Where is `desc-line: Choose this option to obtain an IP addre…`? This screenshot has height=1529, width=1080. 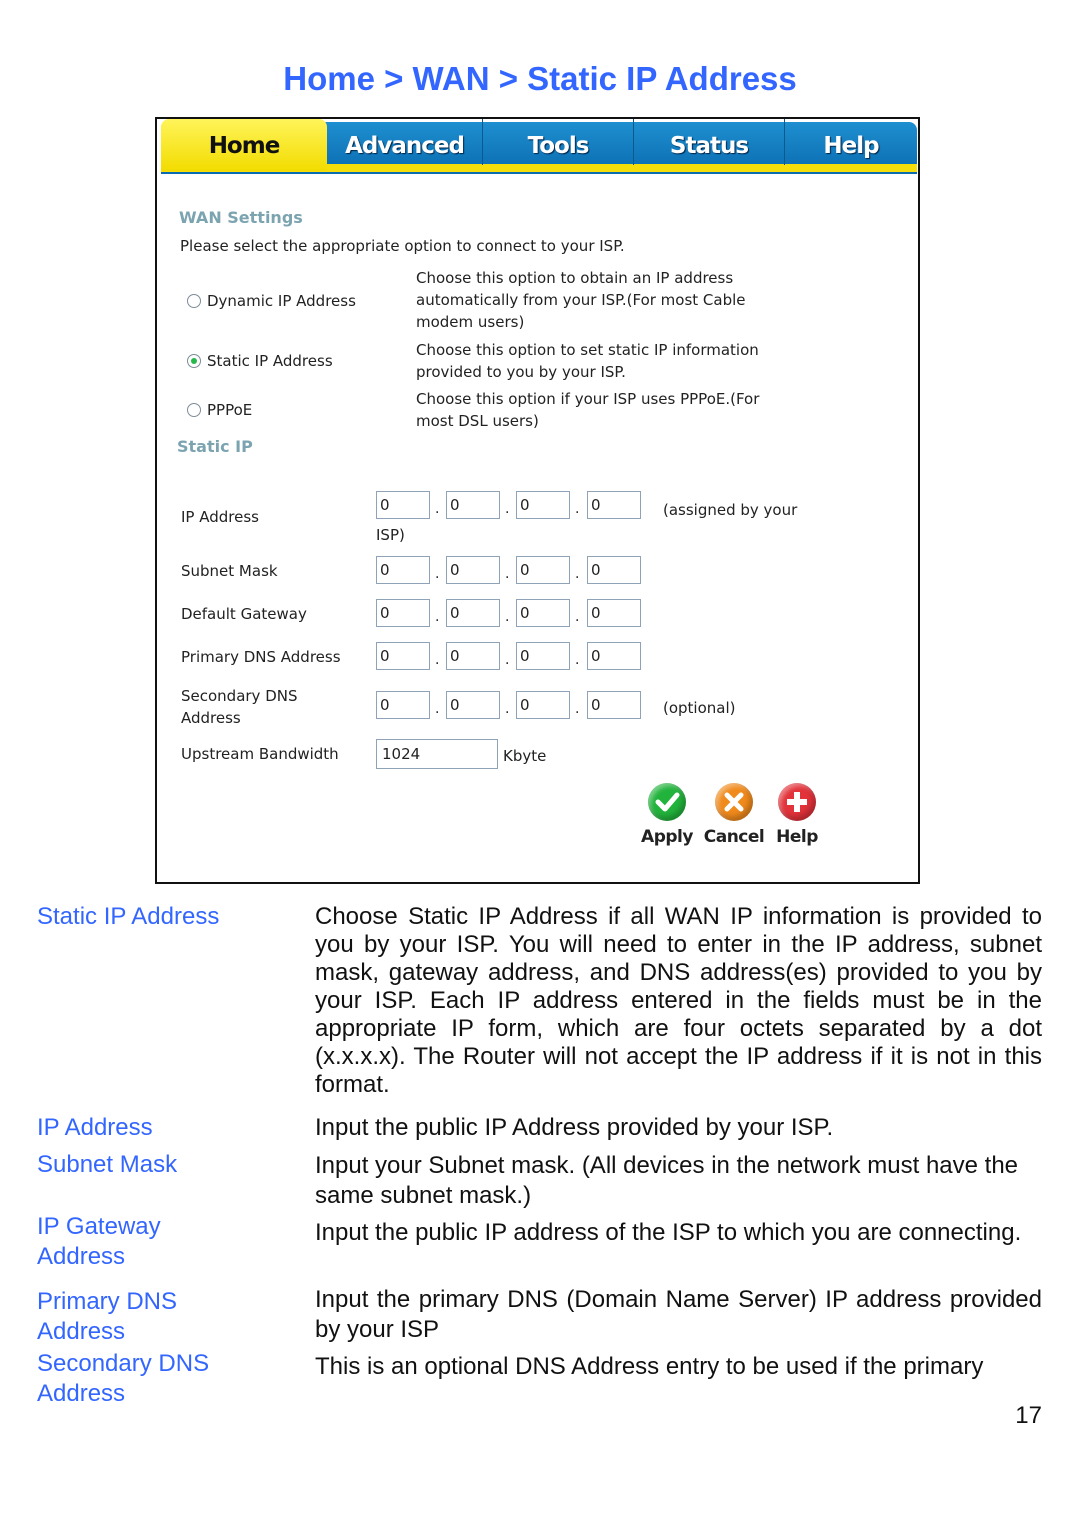
desc-line: Choose this option to obtain an IP addre… is located at coordinates (575, 278).